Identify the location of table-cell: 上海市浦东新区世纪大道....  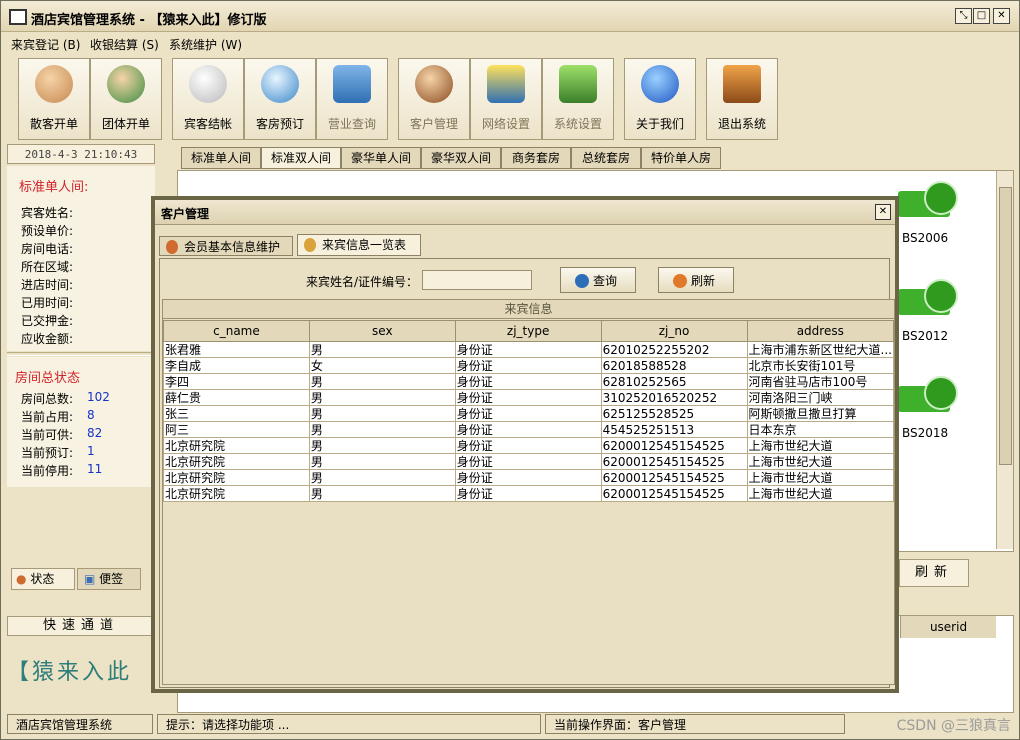
(820, 349).